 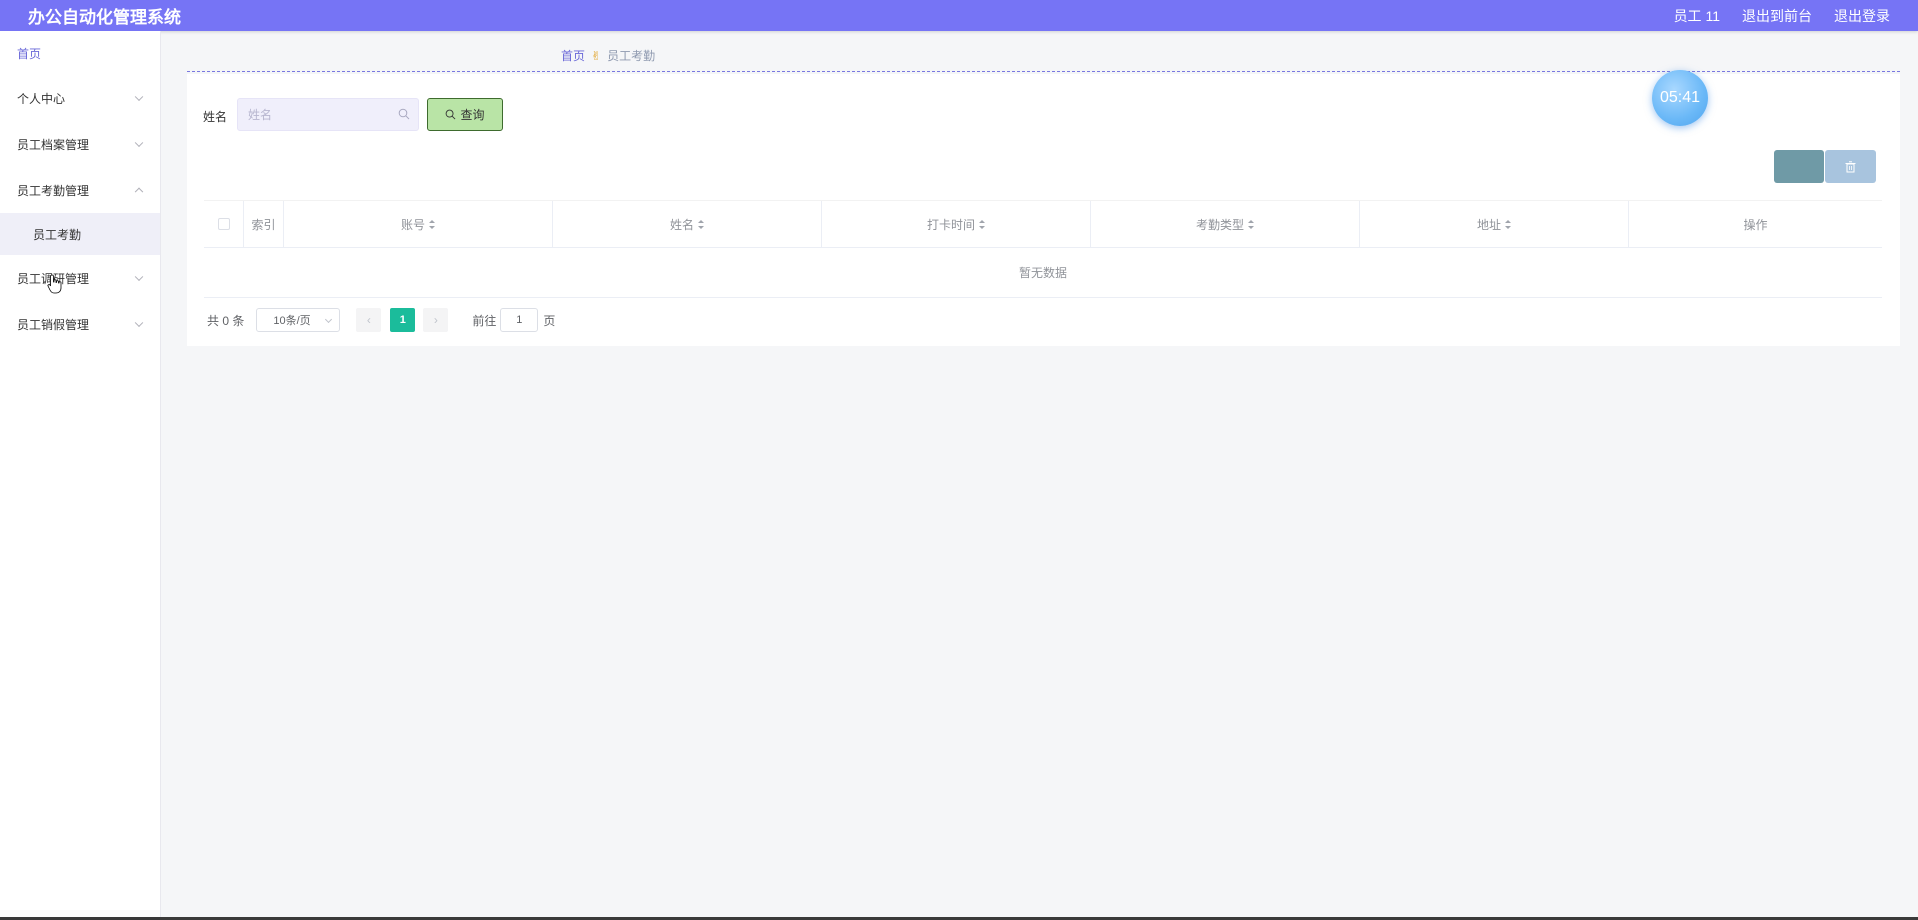 I want to click on back-to-front-link: 退出到前台, so click(x=1777, y=16).